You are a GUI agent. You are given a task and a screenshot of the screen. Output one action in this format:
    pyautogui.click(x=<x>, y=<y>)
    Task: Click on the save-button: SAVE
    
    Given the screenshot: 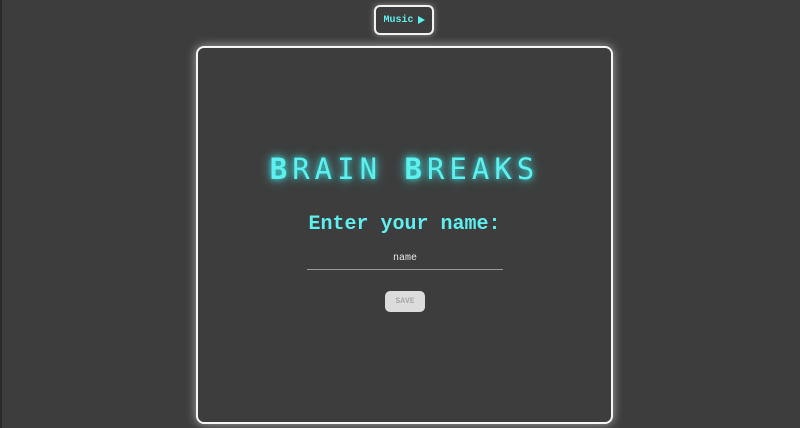 What is the action you would take?
    pyautogui.click(x=405, y=301)
    